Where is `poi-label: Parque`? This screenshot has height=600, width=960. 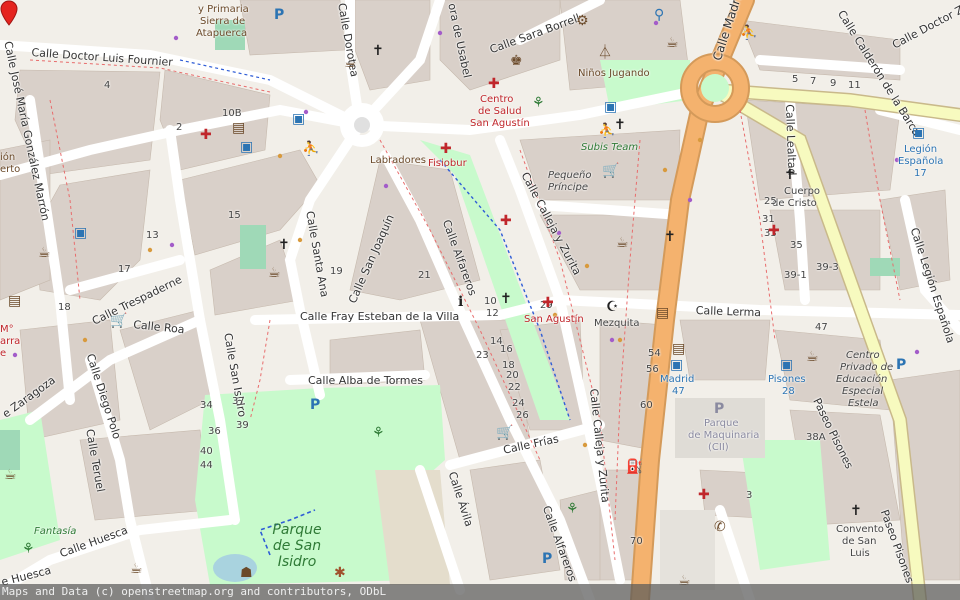 poi-label: Parque is located at coordinates (721, 423).